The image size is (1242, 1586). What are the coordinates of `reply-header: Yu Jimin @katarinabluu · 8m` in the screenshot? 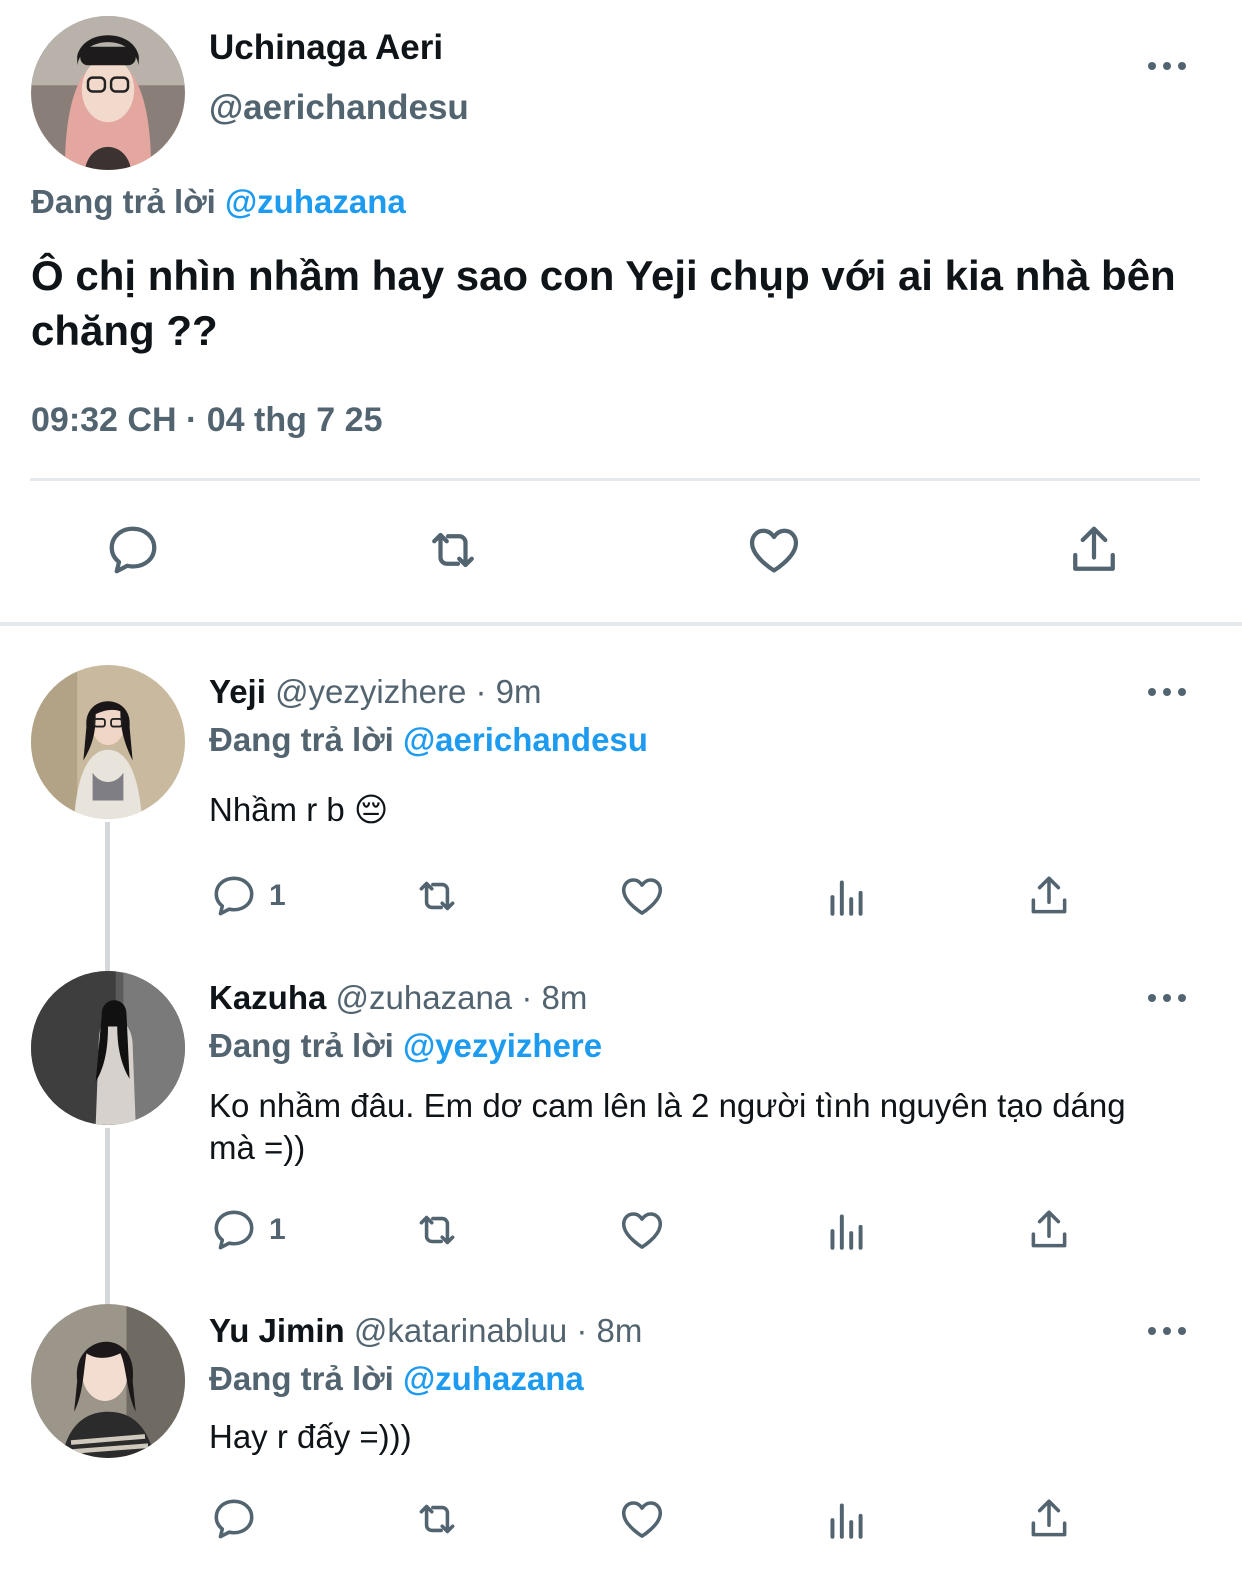 It's located at (425, 1331).